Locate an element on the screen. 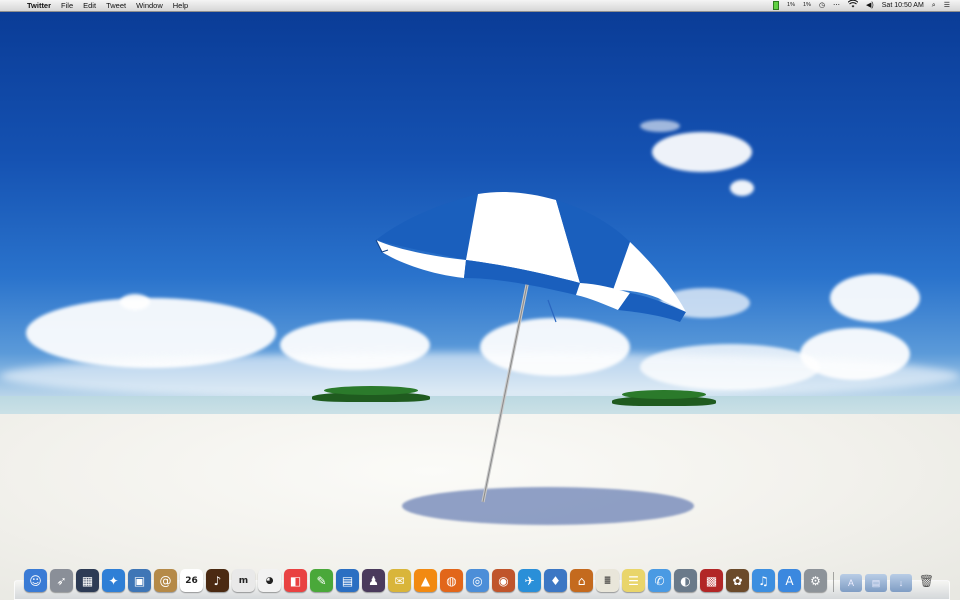  volume-icon: ◀) is located at coordinates (870, 5).